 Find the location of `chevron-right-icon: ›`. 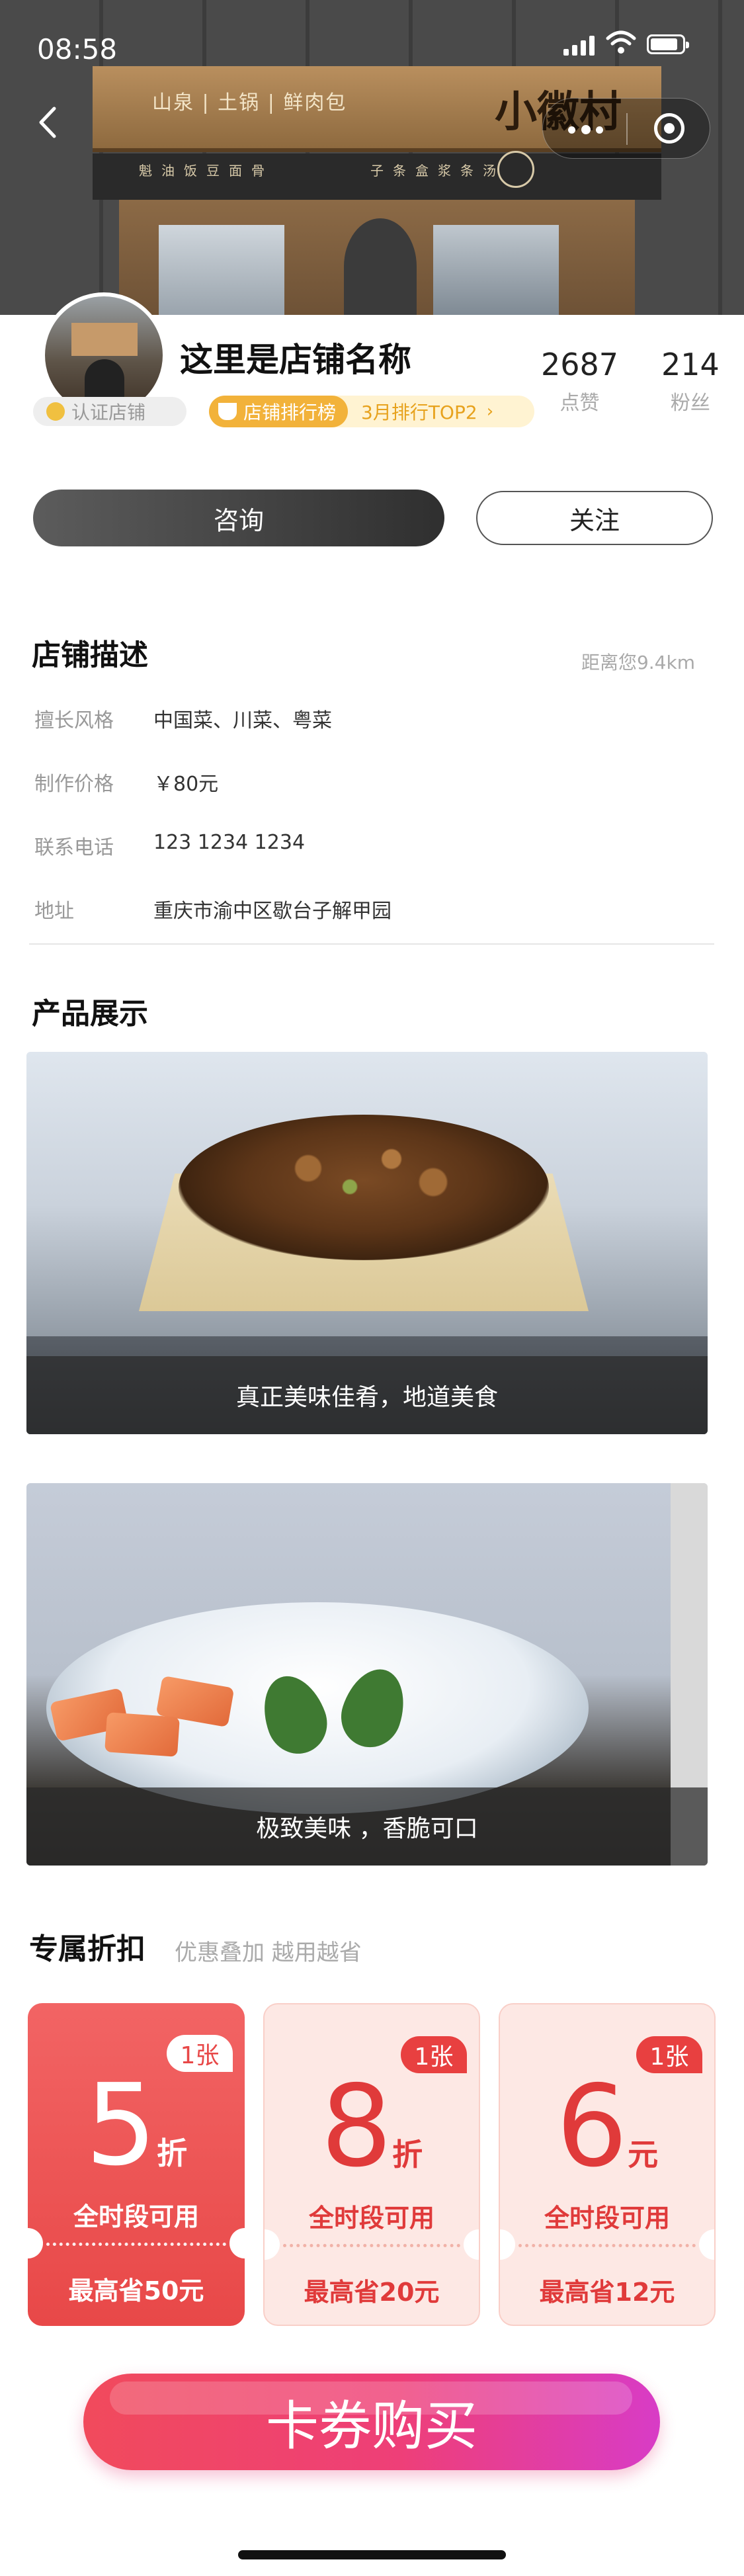

chevron-right-icon: › is located at coordinates (490, 411).